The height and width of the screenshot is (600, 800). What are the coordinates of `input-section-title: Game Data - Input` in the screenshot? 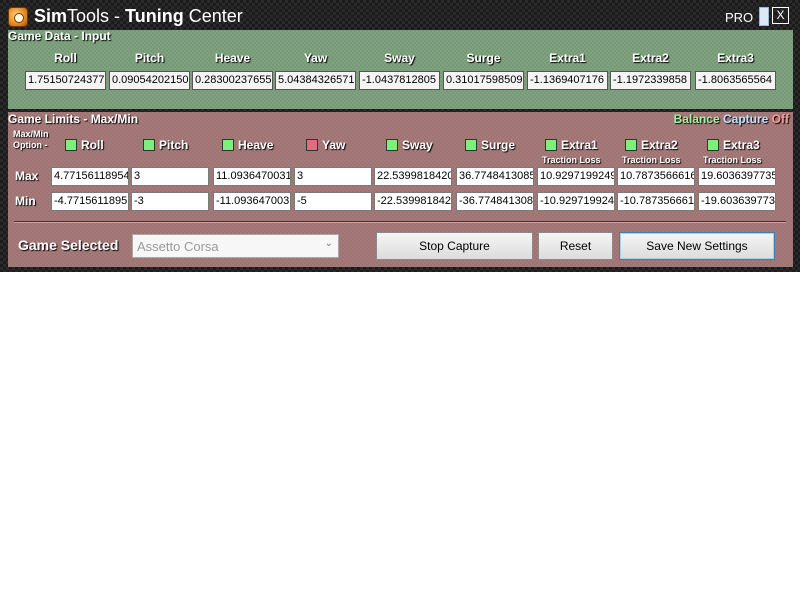 It's located at (59, 36).